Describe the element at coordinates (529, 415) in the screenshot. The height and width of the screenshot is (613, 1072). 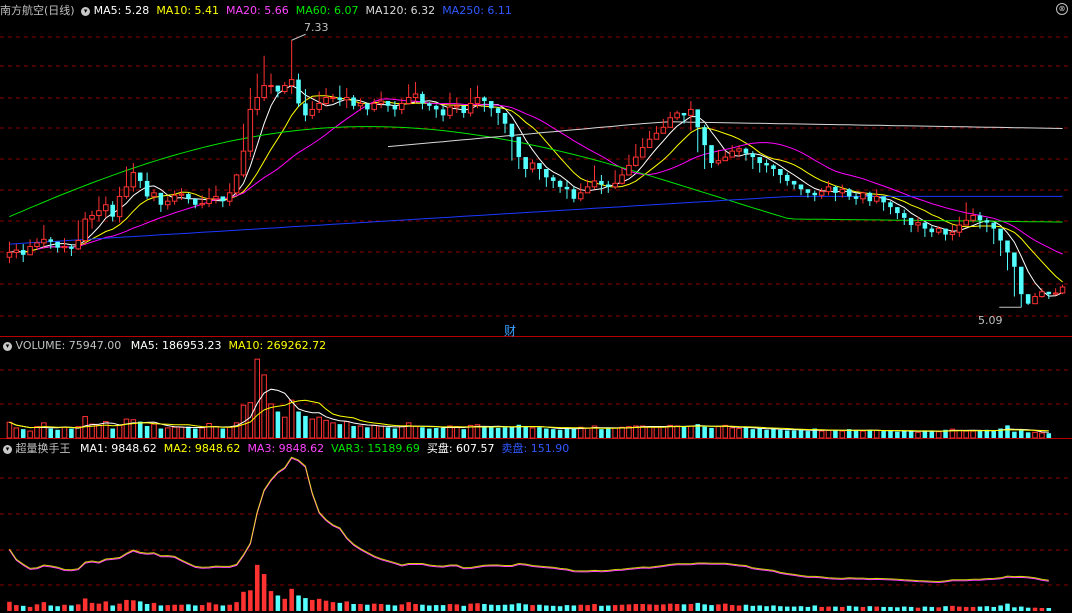
I see `volume-ma10-line` at that location.